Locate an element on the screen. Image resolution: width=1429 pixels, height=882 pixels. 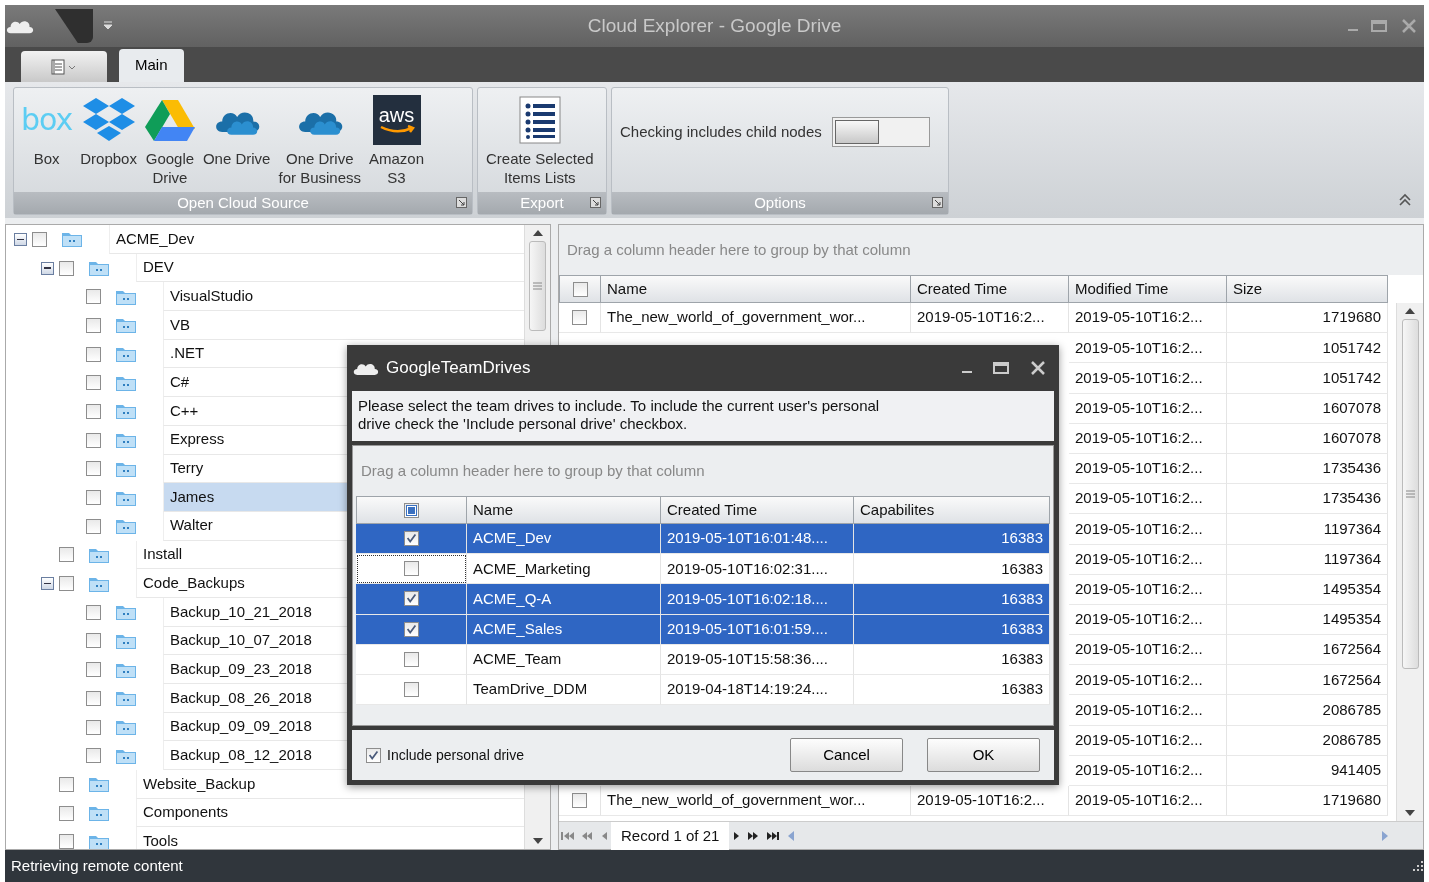
table-cell: 1495354 is located at coordinates (1307, 620).